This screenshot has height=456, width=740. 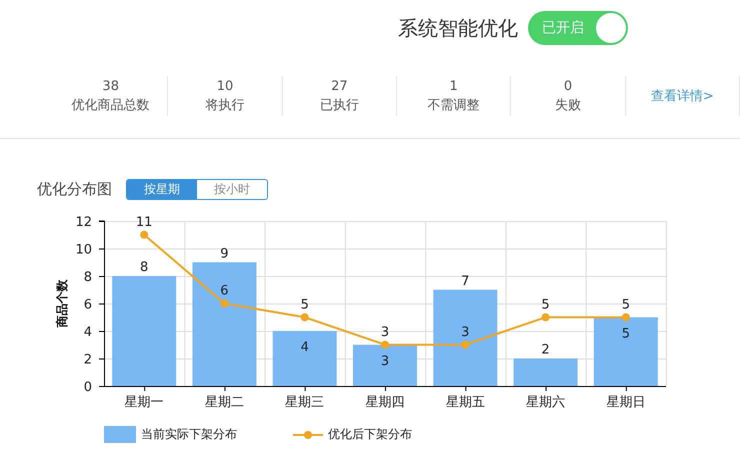 What do you see at coordinates (304, 347) in the screenshot?
I see `data-label: 4` at bounding box center [304, 347].